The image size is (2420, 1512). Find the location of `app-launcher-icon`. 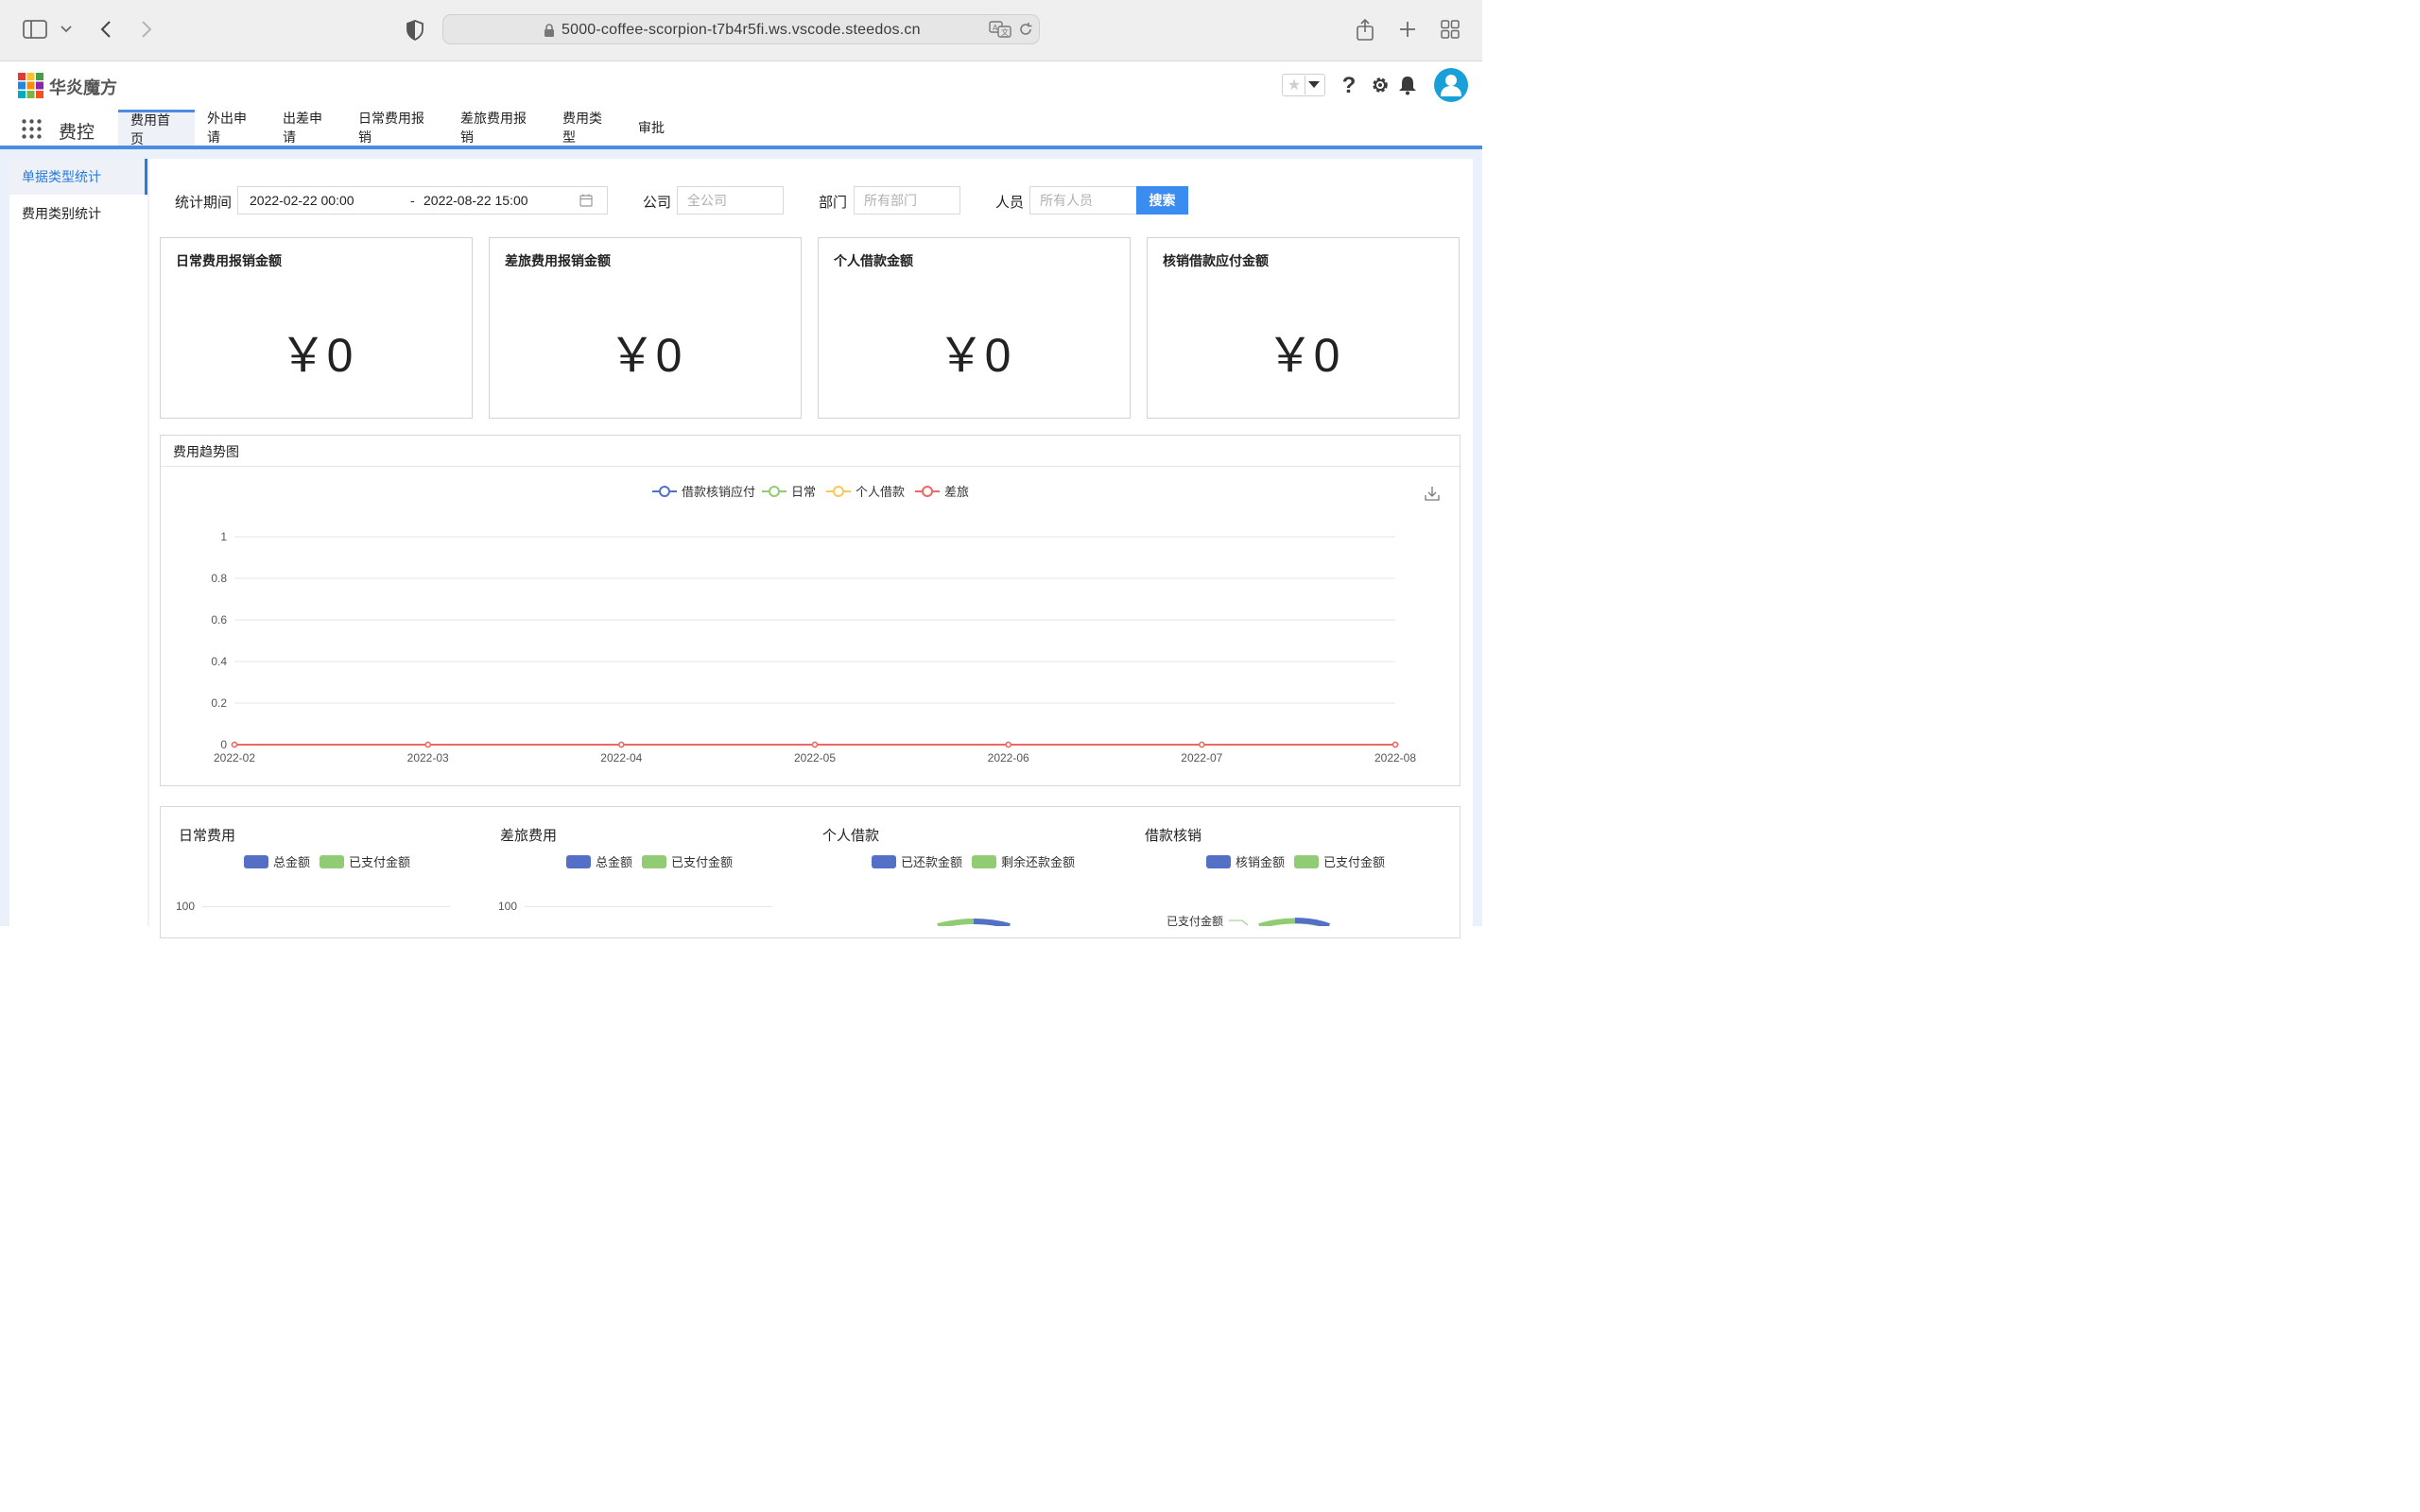

app-launcher-icon is located at coordinates (32, 128).